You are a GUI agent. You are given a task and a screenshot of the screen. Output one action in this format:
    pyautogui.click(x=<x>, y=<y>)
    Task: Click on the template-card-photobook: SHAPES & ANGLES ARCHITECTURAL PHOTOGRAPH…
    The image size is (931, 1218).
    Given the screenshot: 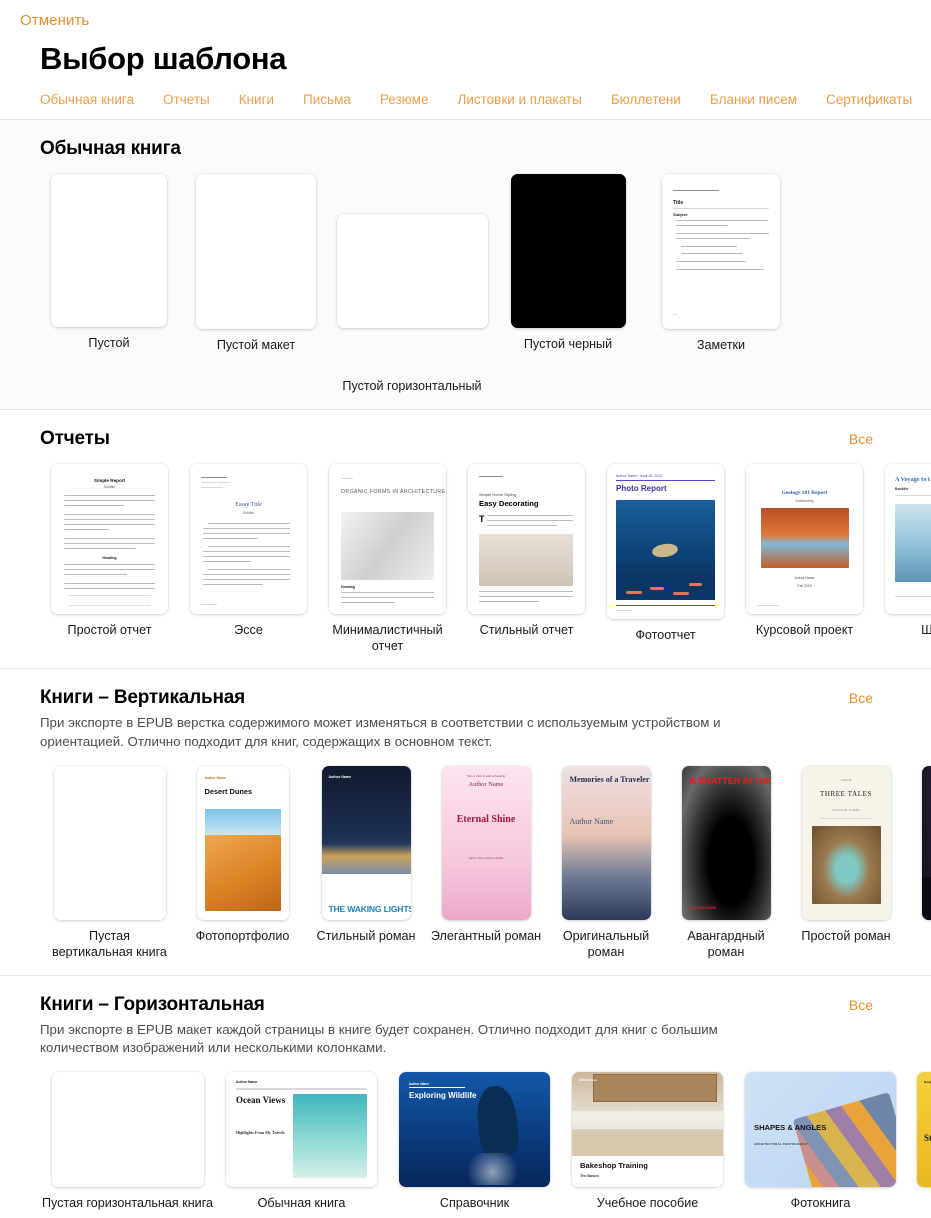 What is the action you would take?
    pyautogui.click(x=820, y=1142)
    